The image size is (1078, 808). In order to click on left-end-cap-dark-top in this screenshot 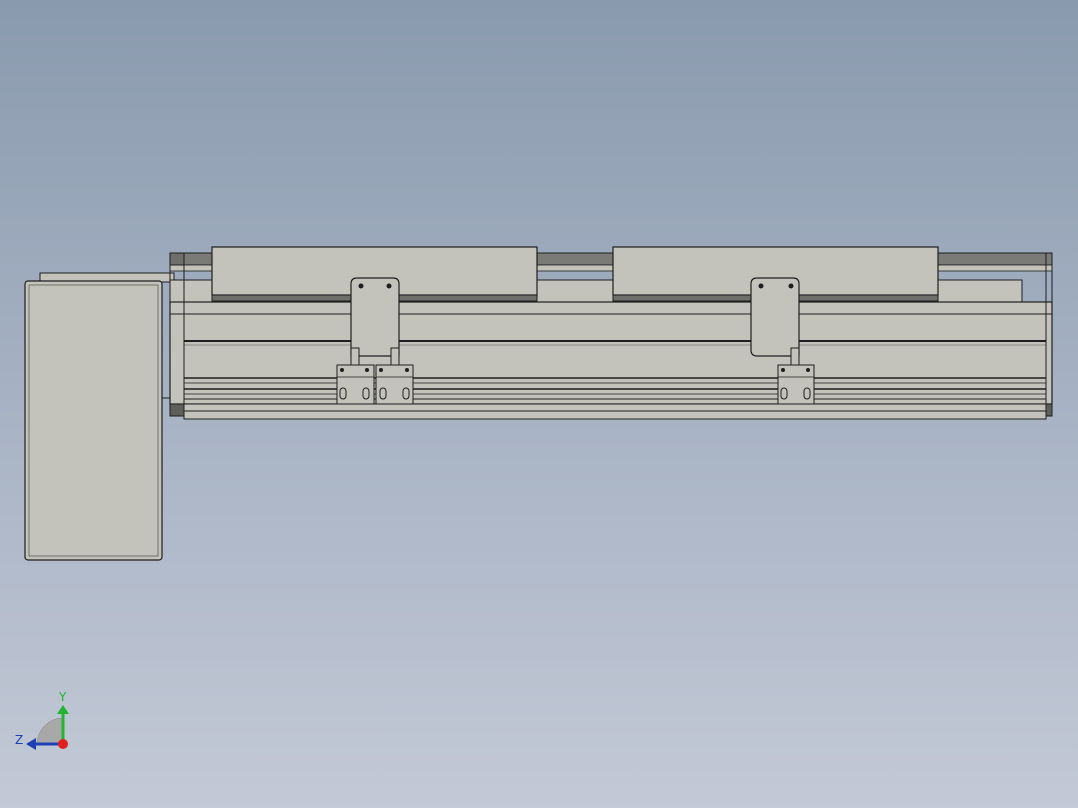, I will do `click(177, 259)`.